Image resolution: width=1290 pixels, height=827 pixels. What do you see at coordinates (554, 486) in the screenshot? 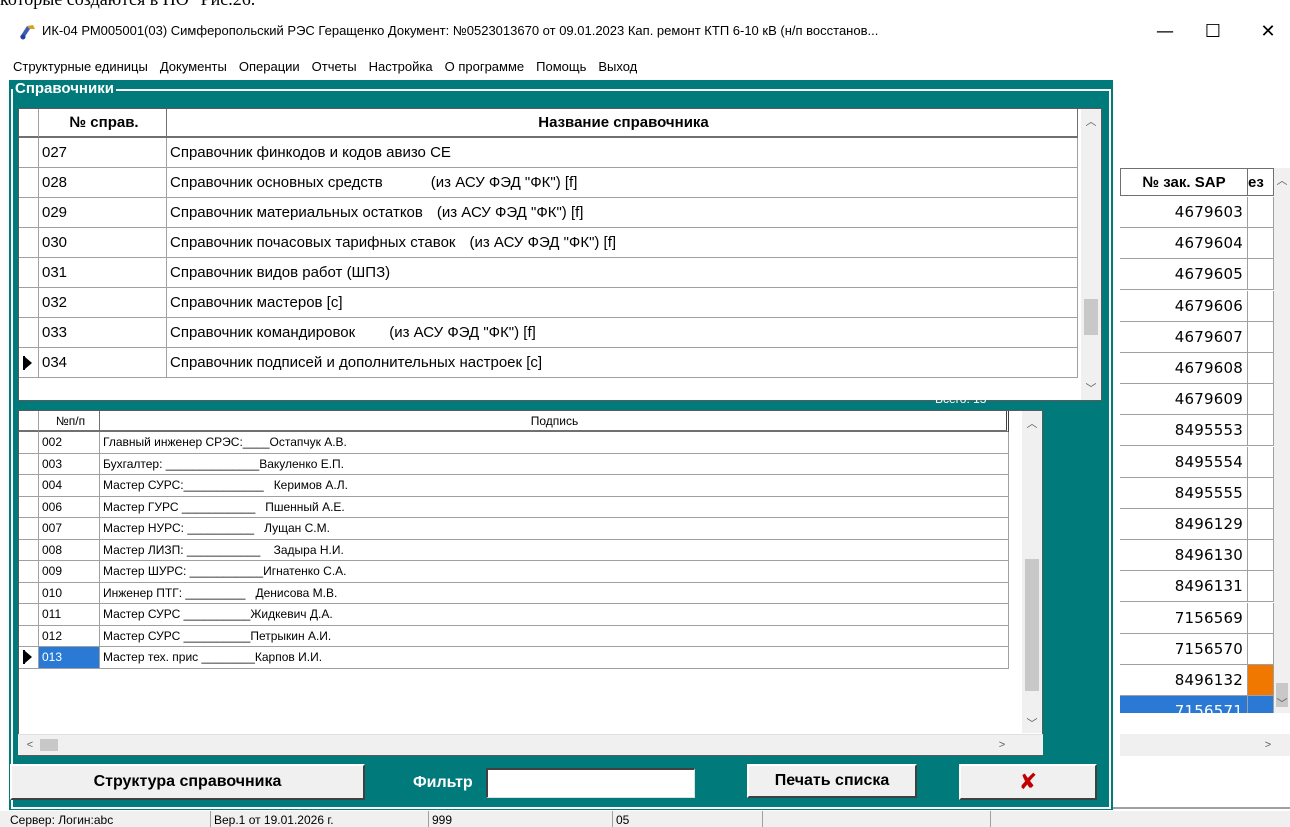
I see `signature-text: Мастер СУРС:____________ Керимов А.Л.` at bounding box center [554, 486].